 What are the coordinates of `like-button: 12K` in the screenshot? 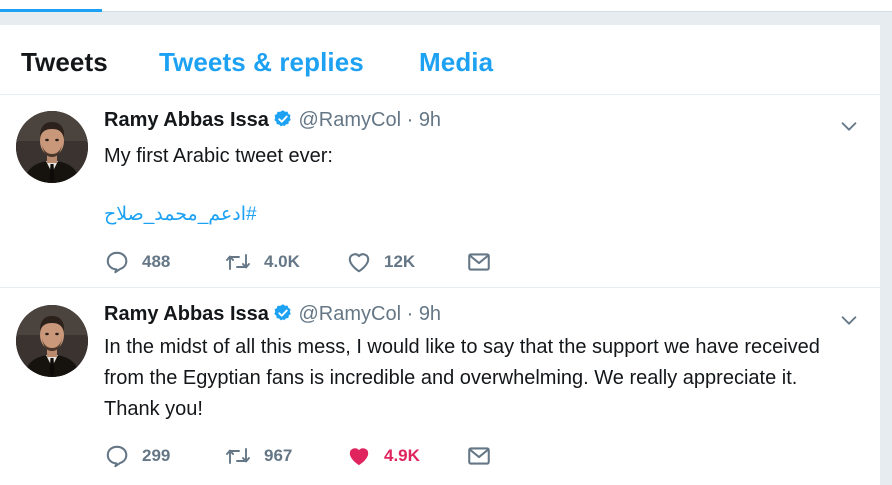 It's located at (380, 262).